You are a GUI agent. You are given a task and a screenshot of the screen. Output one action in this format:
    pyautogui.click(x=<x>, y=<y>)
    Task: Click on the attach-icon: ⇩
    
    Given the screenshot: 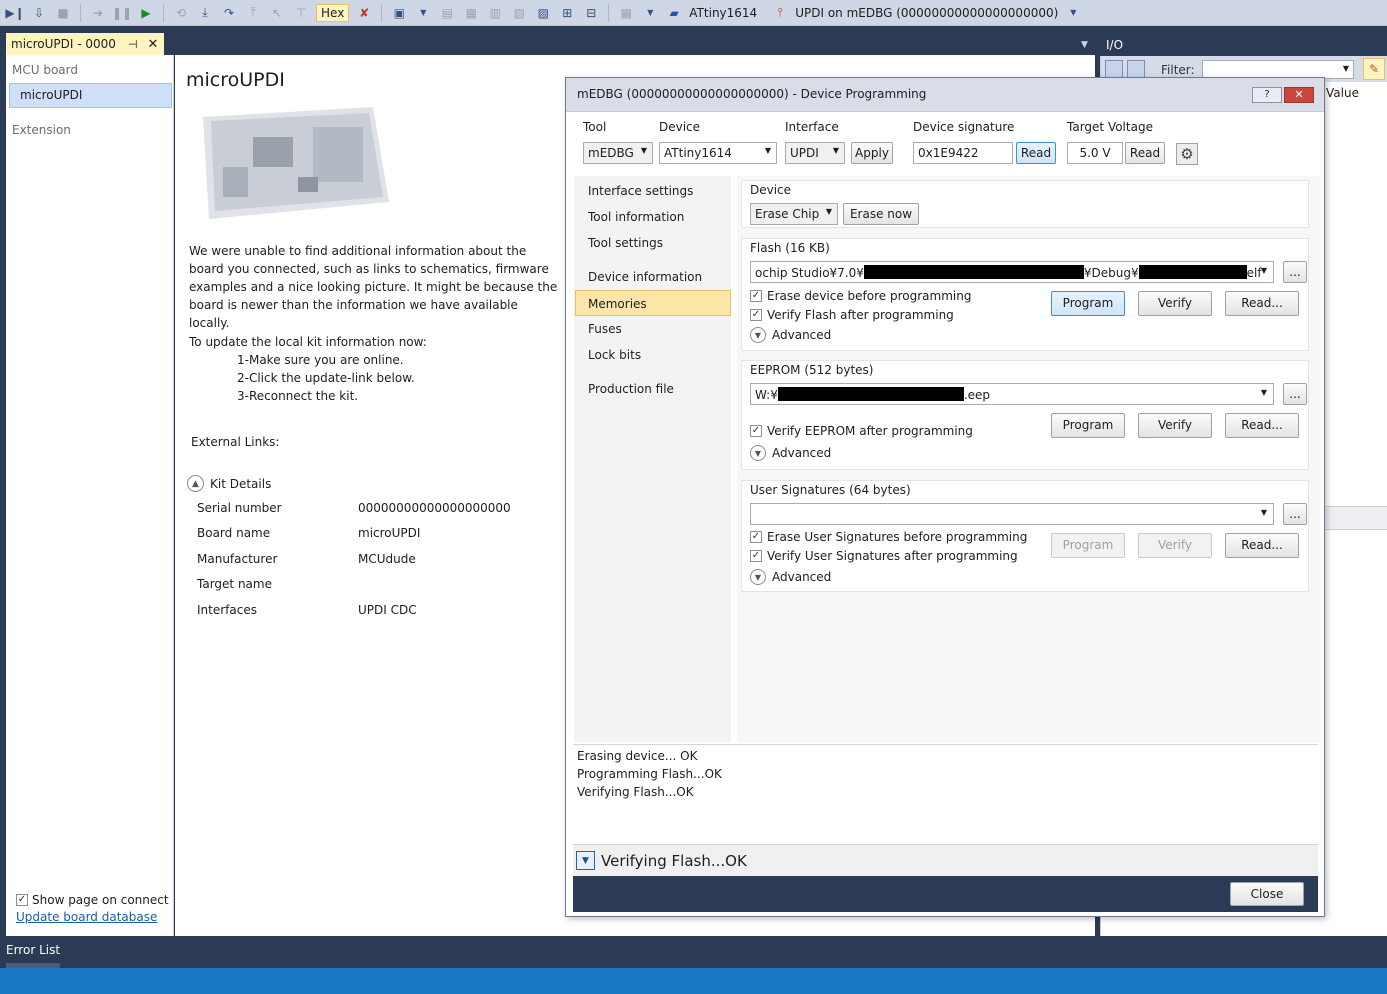 What is the action you would take?
    pyautogui.click(x=39, y=13)
    